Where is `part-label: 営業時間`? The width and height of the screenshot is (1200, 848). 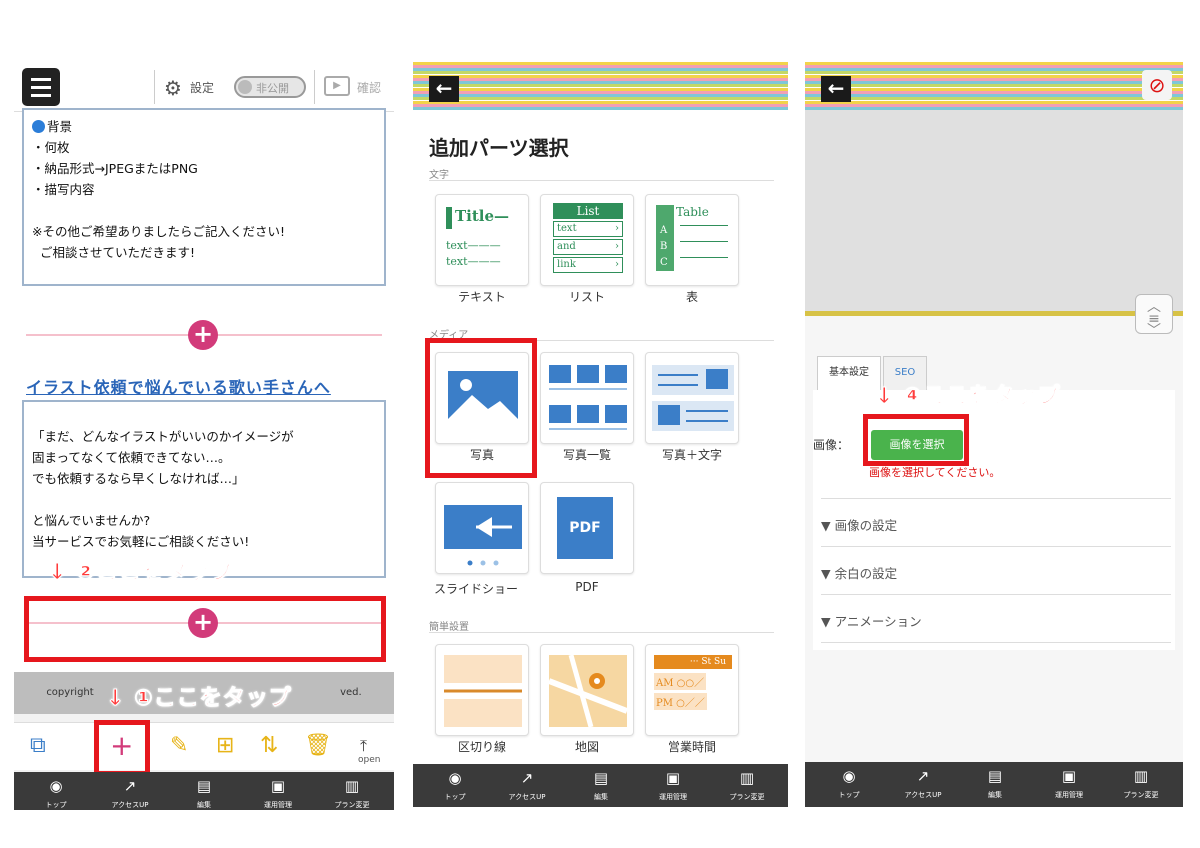
part-label: 営業時間 is located at coordinates (691, 747).